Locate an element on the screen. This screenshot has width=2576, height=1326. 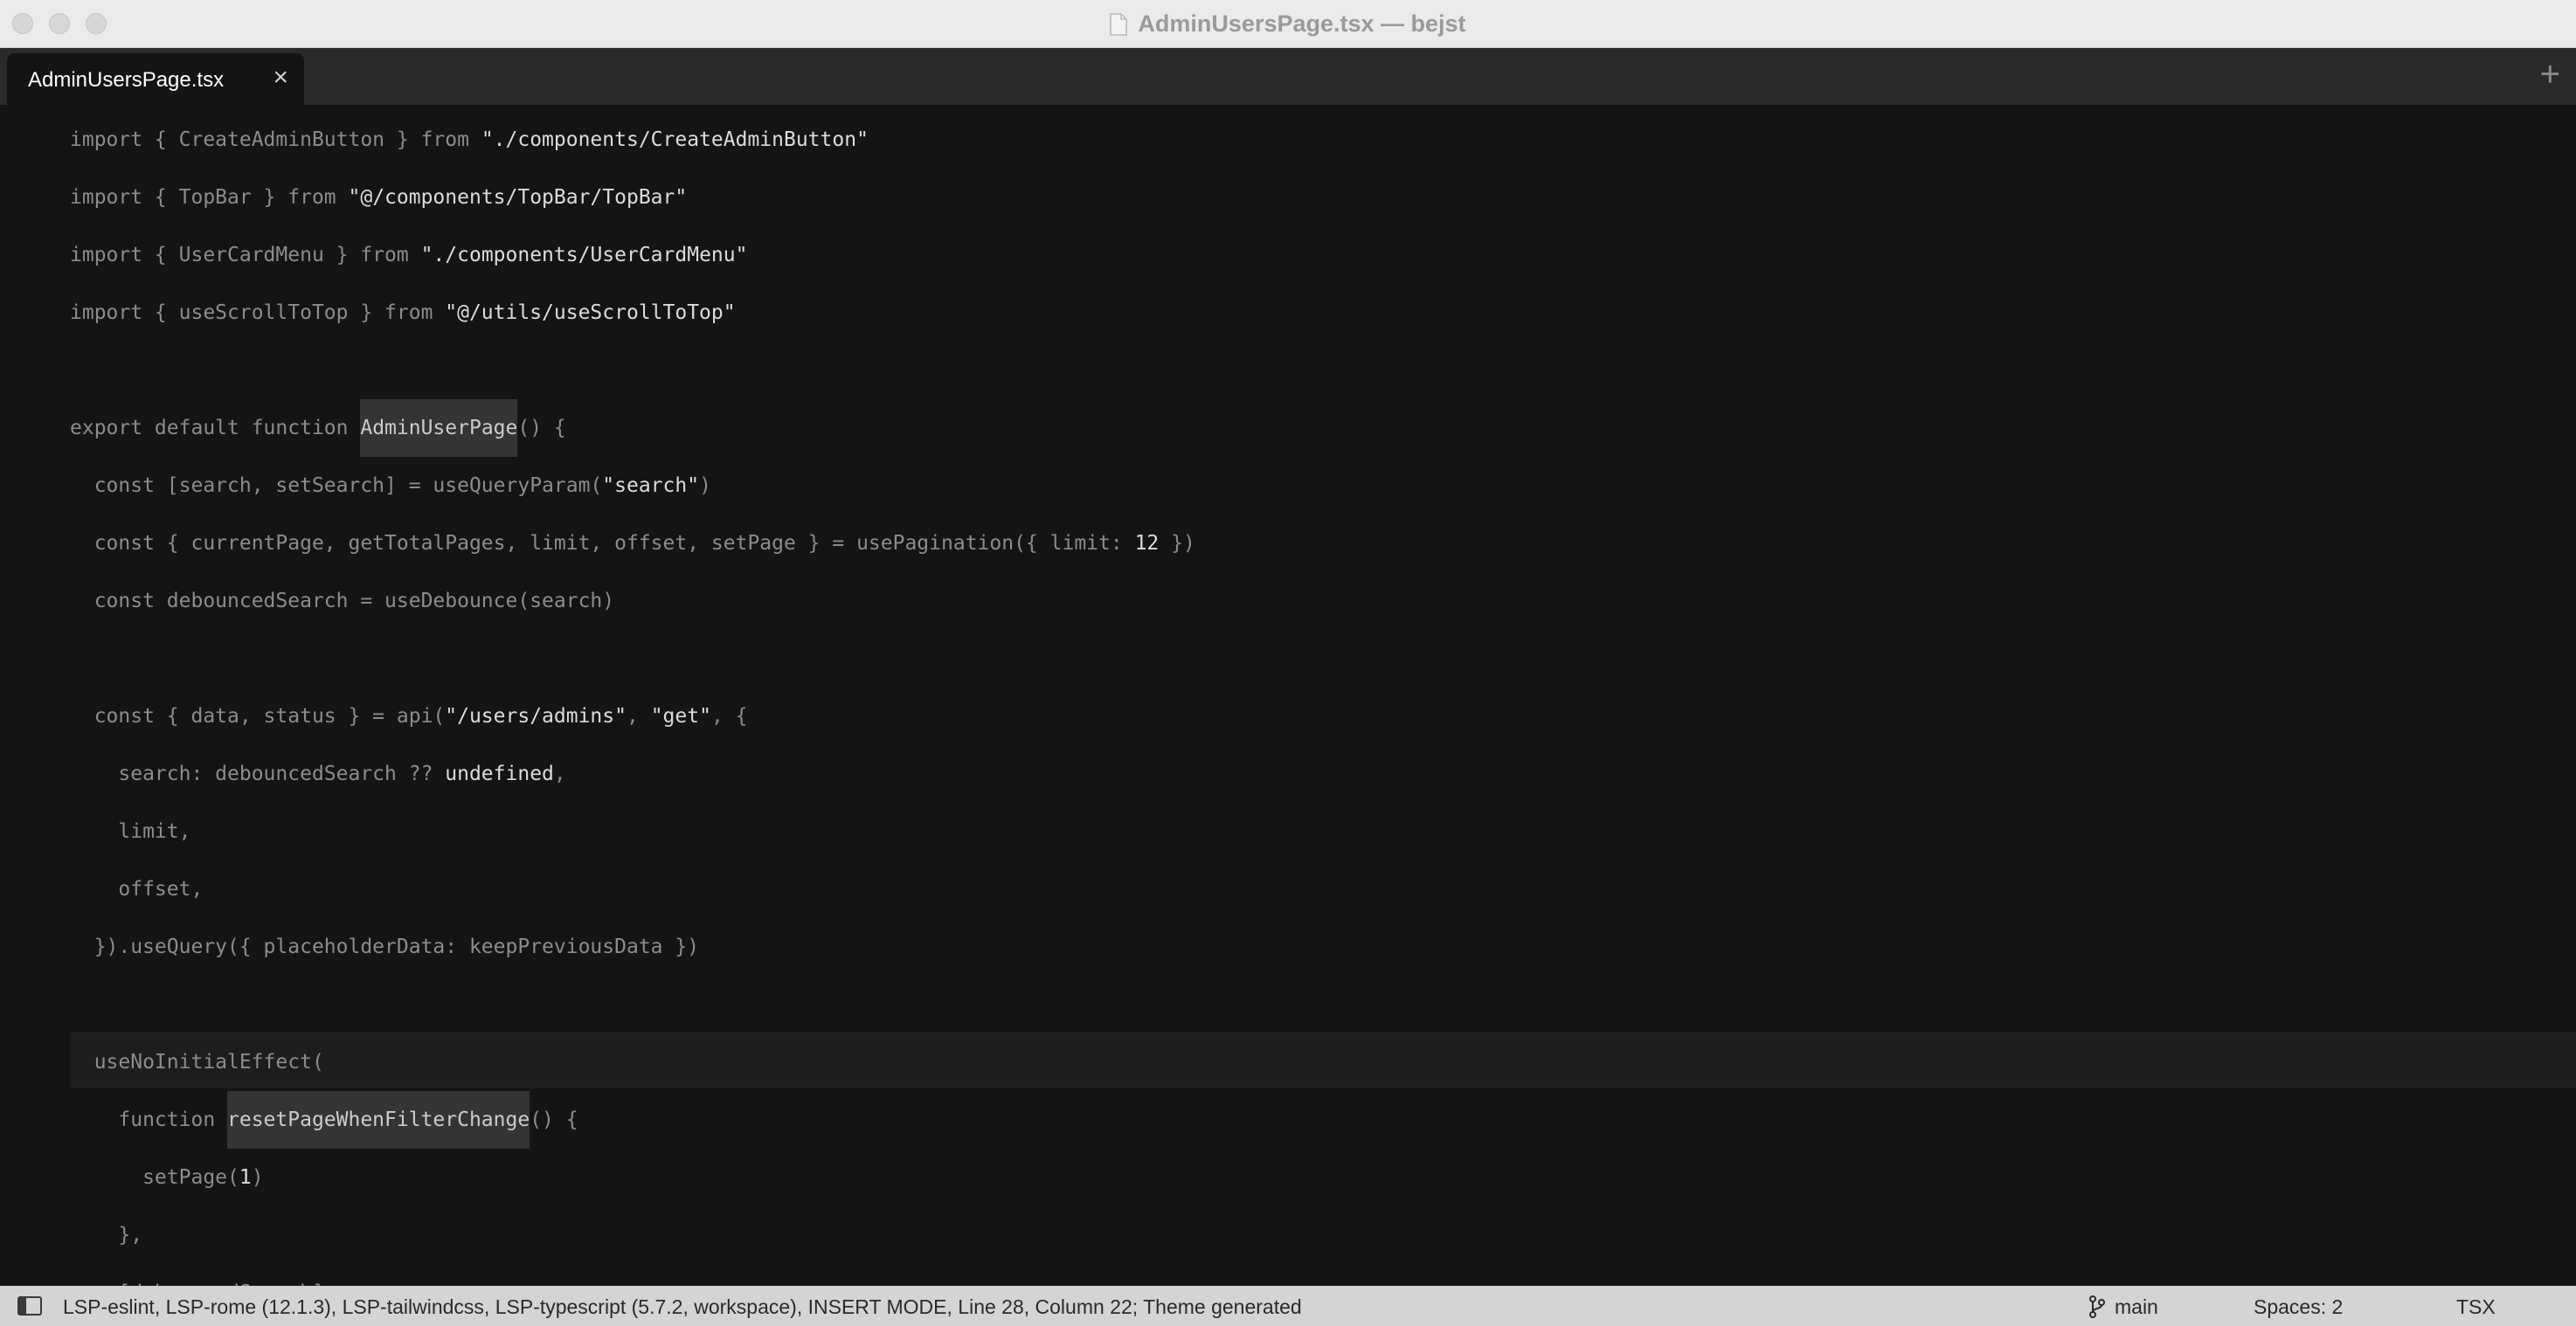
code-token: useNoInitialEffect( is located at coordinates (197, 1062).